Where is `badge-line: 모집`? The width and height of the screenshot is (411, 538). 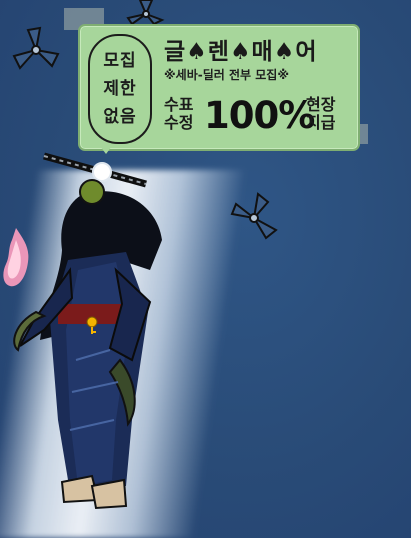 badge-line: 모집 is located at coordinates (120, 61).